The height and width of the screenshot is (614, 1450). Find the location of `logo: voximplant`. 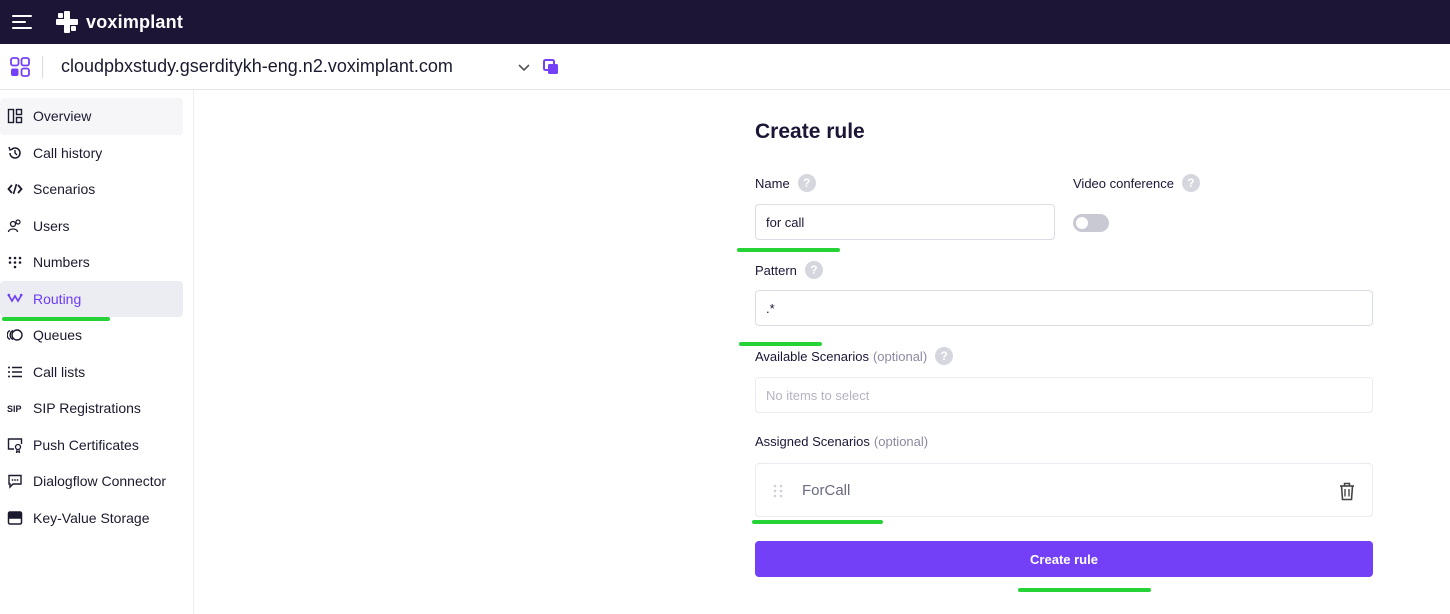

logo: voximplant is located at coordinates (118, 22).